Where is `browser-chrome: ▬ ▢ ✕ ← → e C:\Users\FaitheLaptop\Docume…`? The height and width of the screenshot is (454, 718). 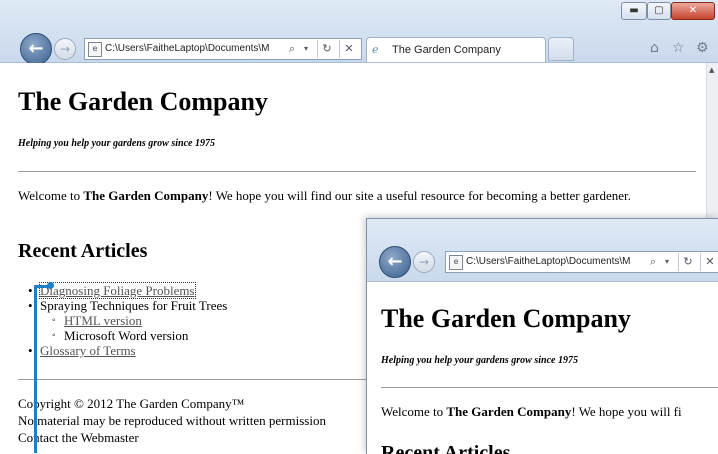 browser-chrome: ▬ ▢ ✕ ← → e C:\Users\FaitheLaptop\Docume… is located at coordinates (359, 32).